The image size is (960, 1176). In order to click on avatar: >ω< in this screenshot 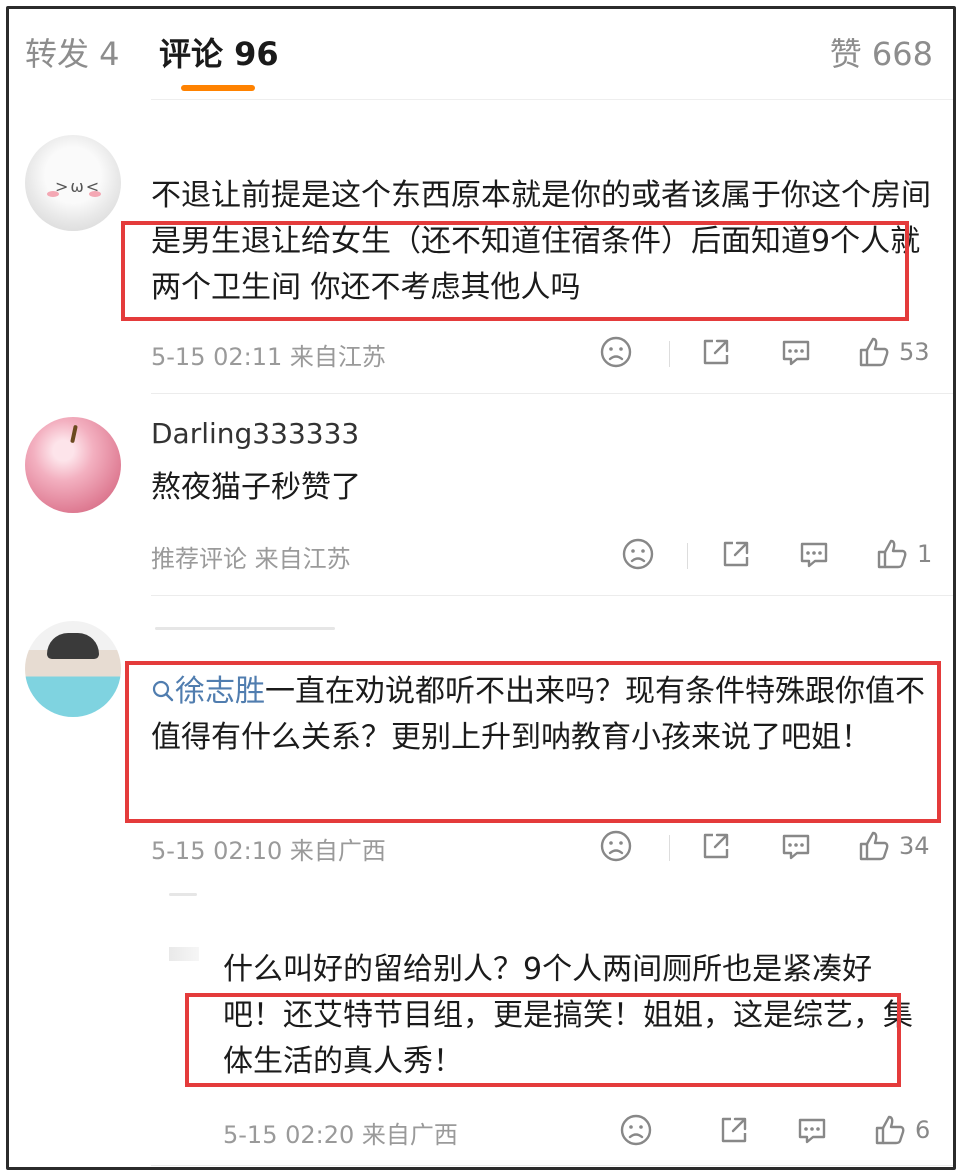, I will do `click(73, 183)`.